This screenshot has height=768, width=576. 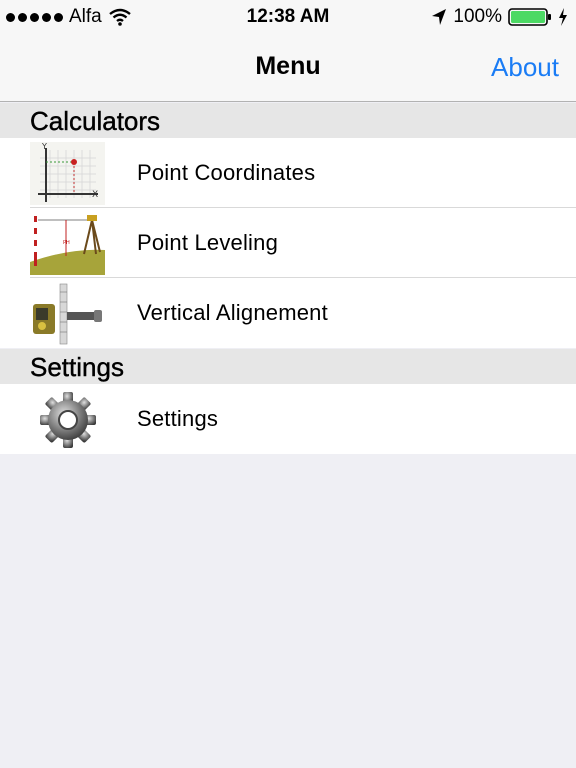 I want to click on location-arrow-icon, so click(x=439, y=17).